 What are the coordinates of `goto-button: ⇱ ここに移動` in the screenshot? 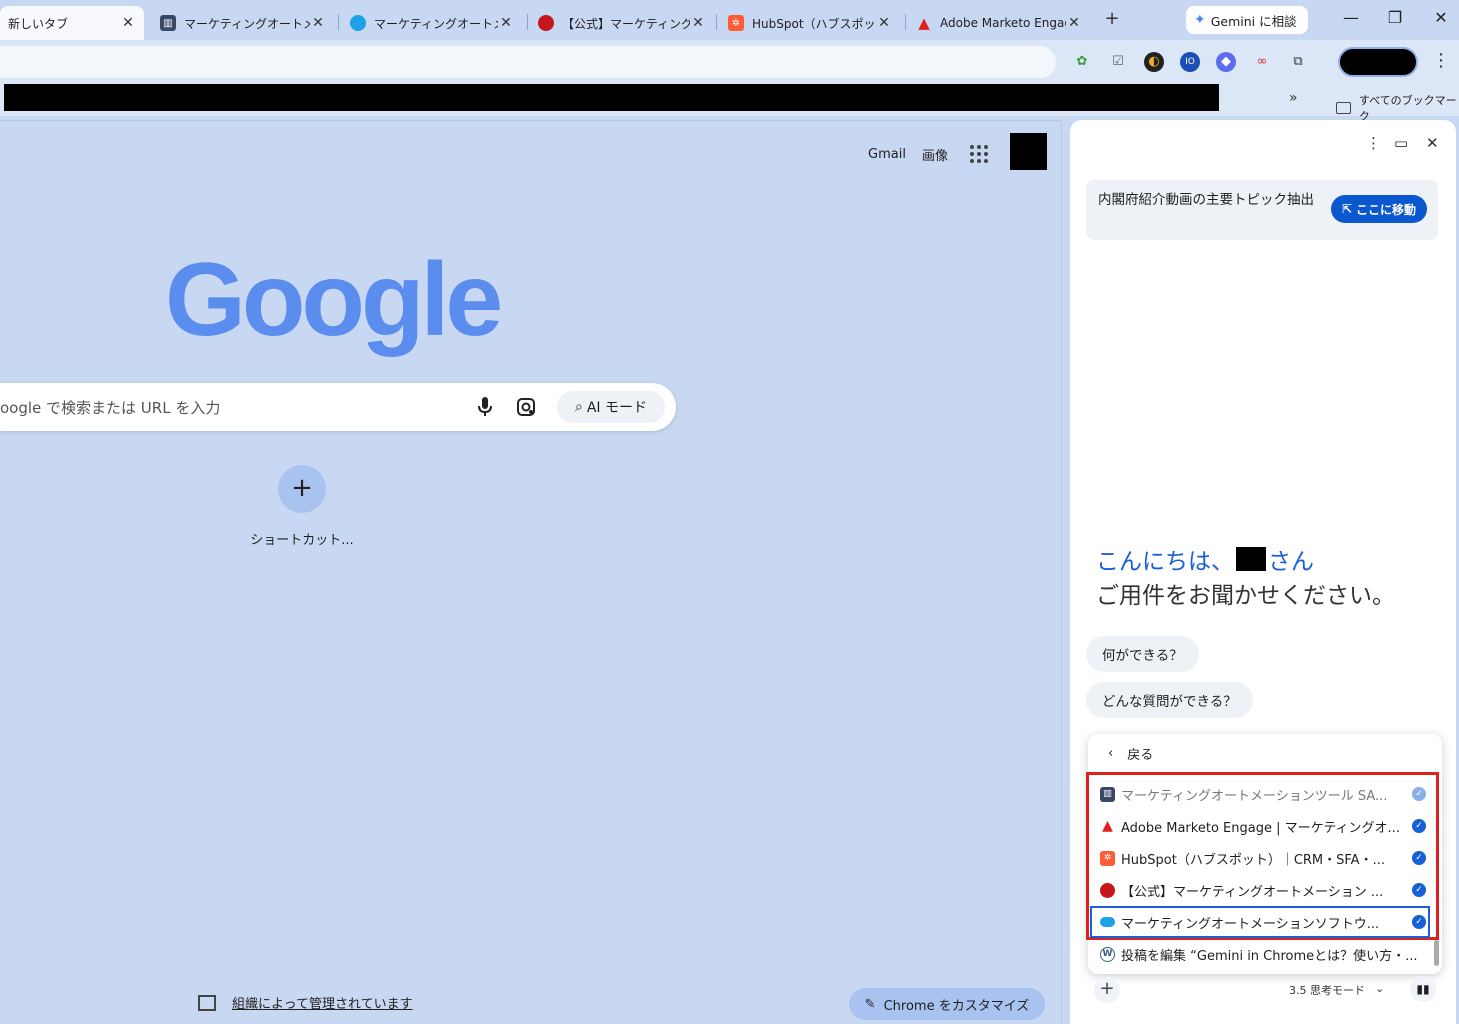 It's located at (1379, 209).